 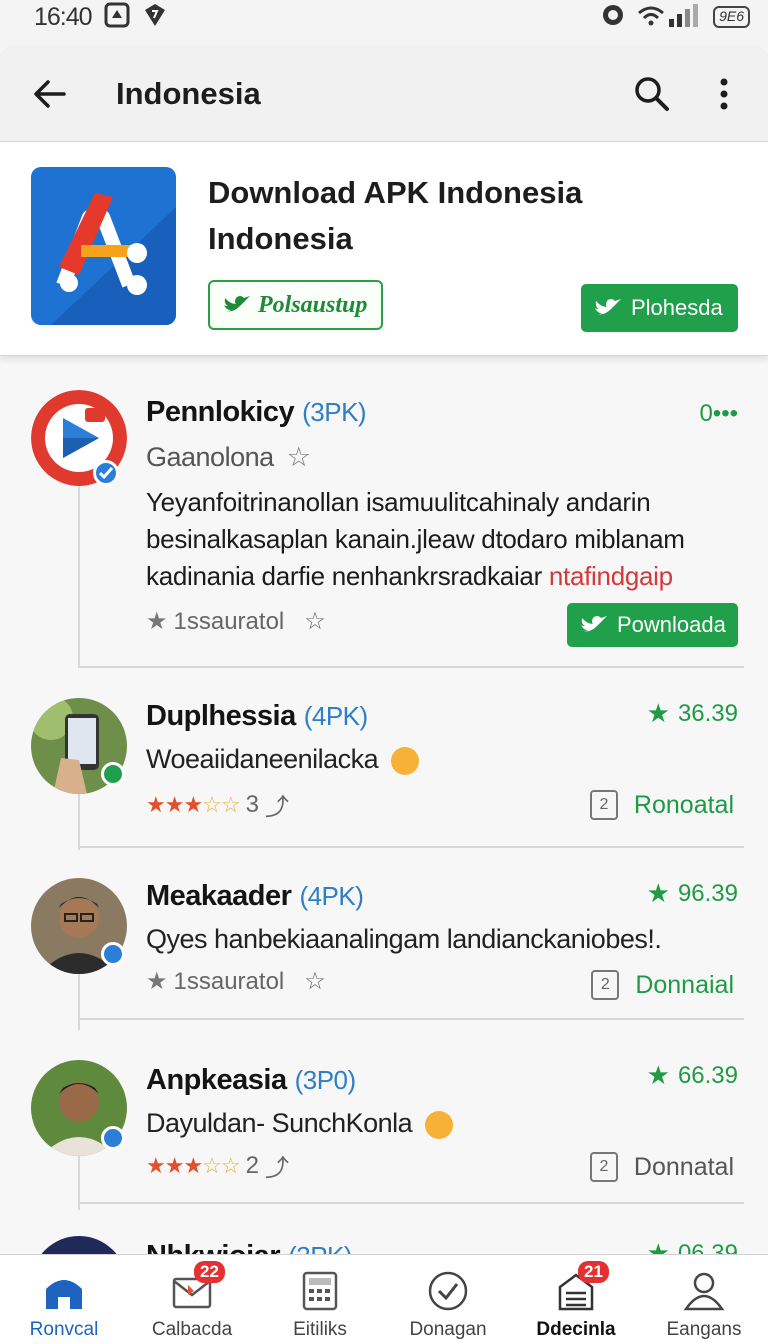 What do you see at coordinates (63, 16) in the screenshot?
I see `status-time: 16:40` at bounding box center [63, 16].